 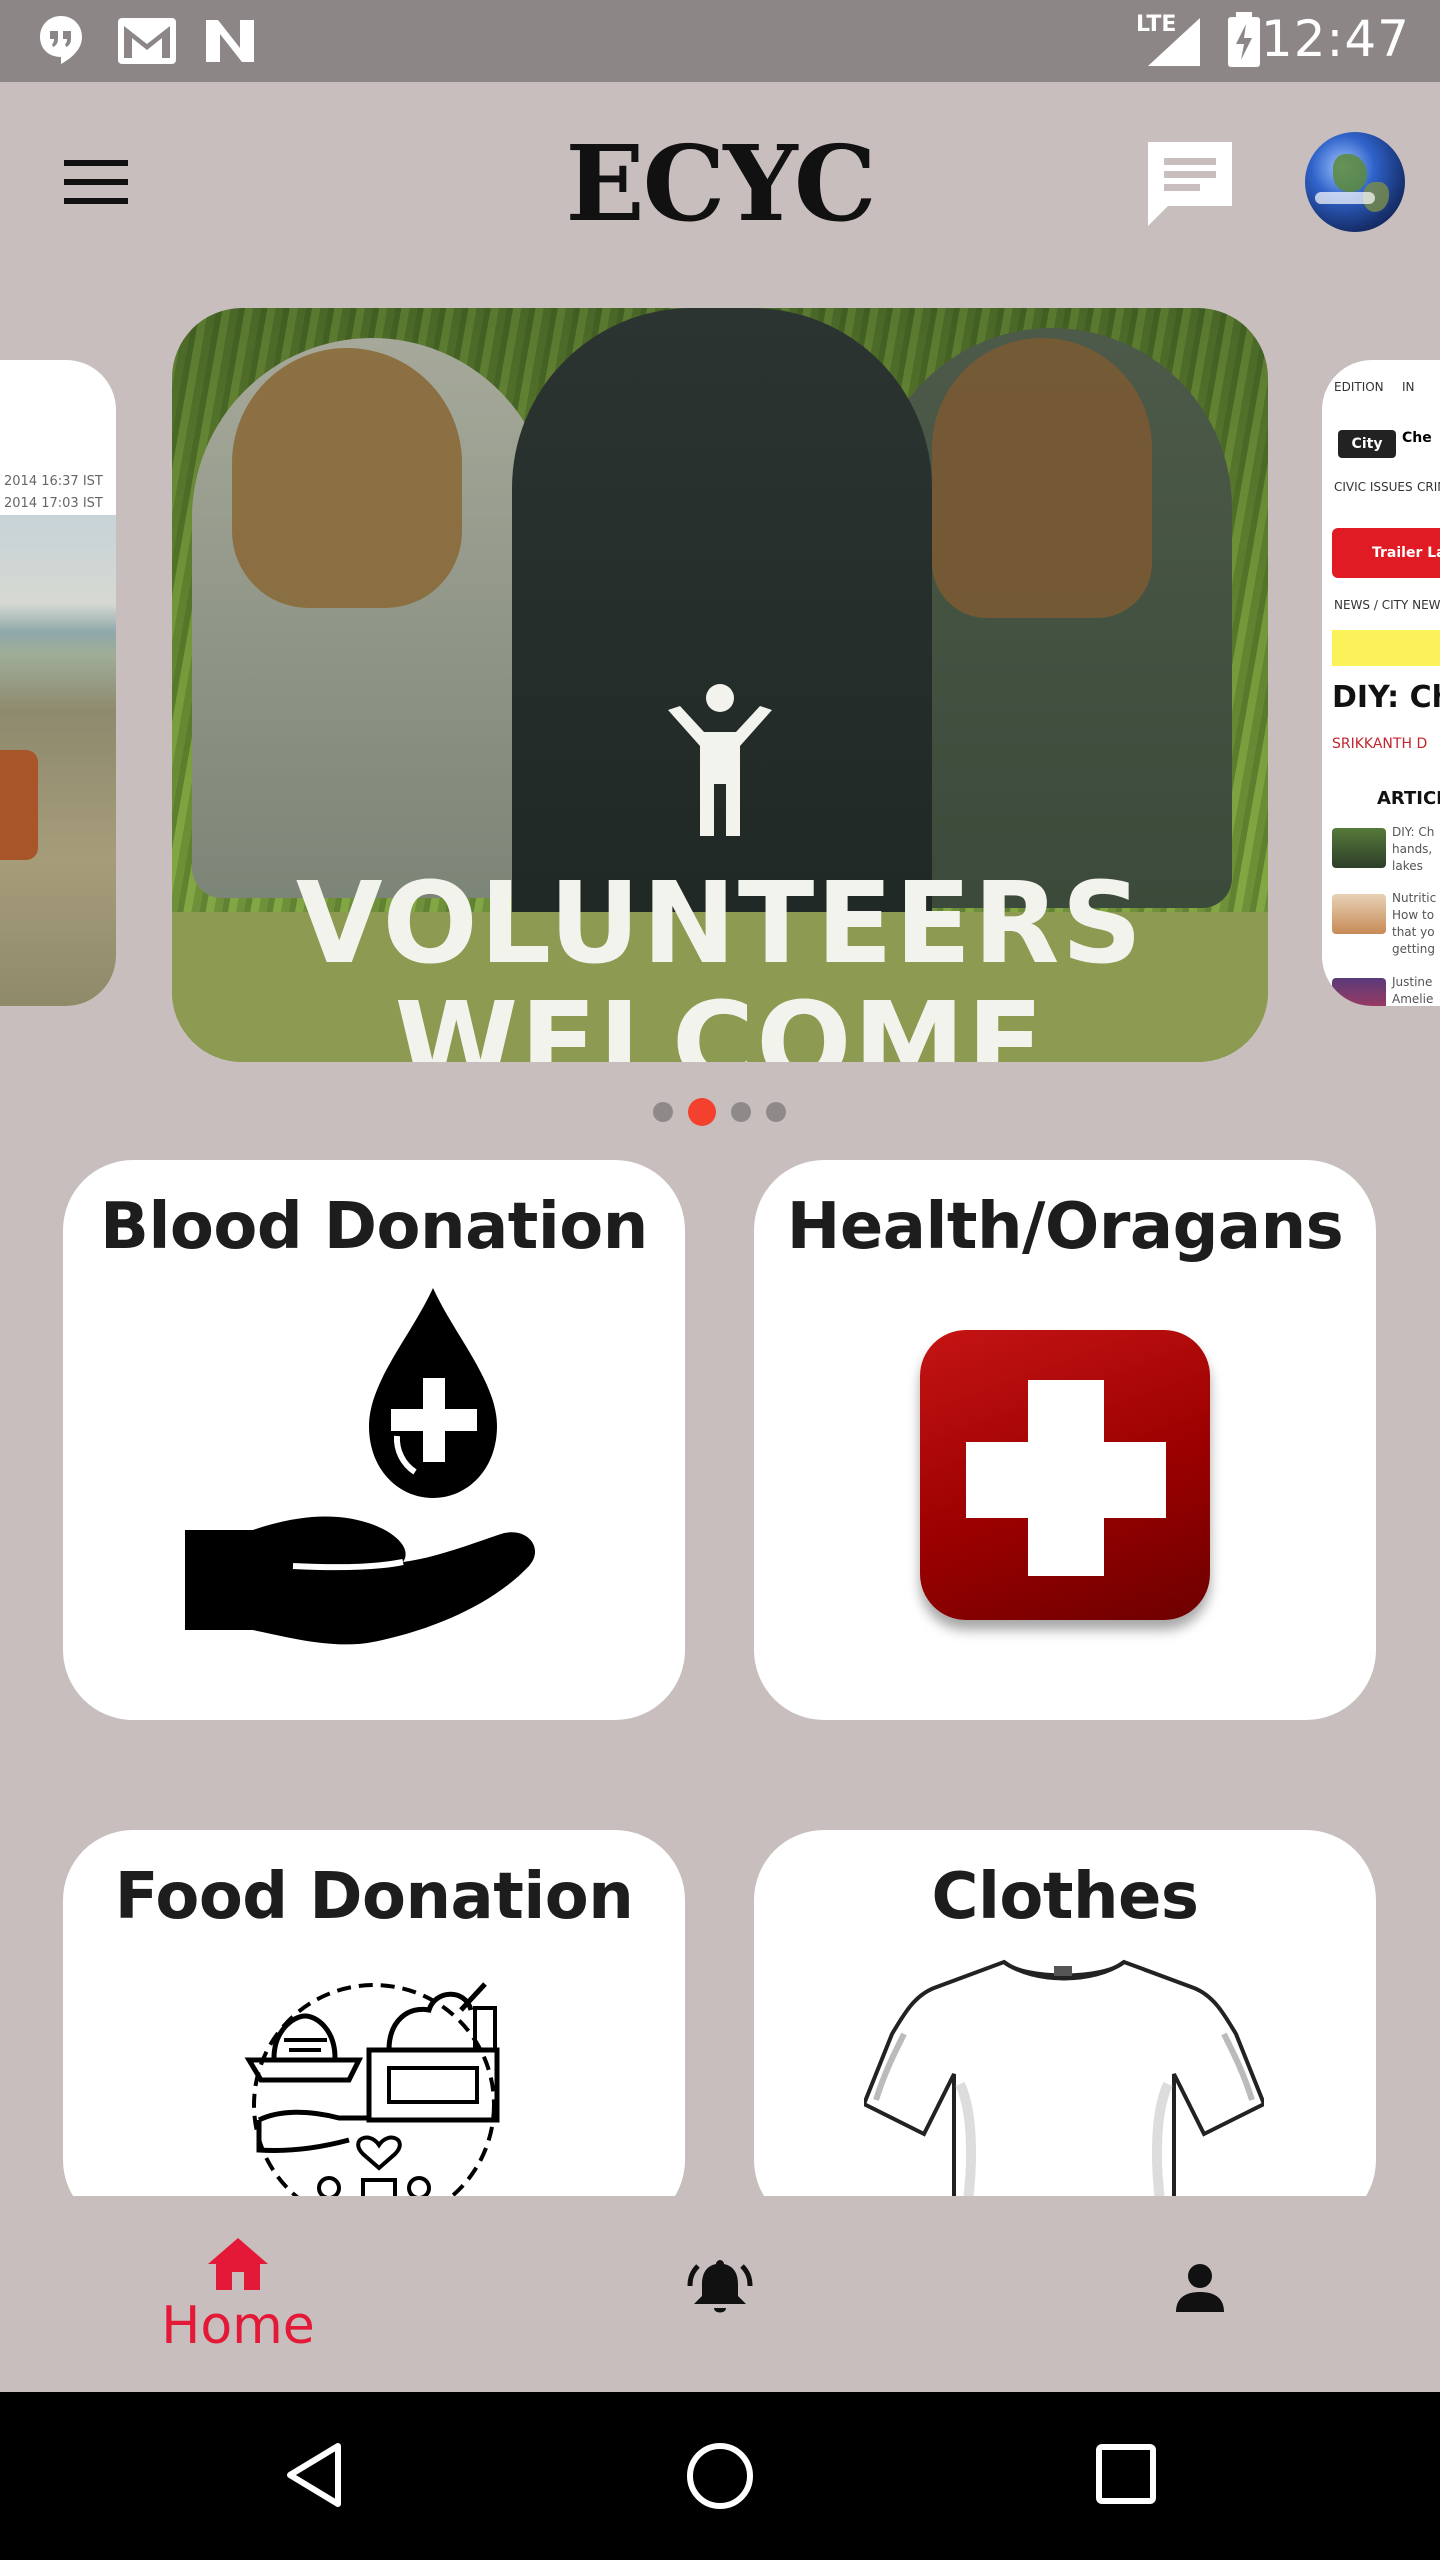 What do you see at coordinates (53, 503) in the screenshot?
I see `slide-meta: 2014 17:03 IST` at bounding box center [53, 503].